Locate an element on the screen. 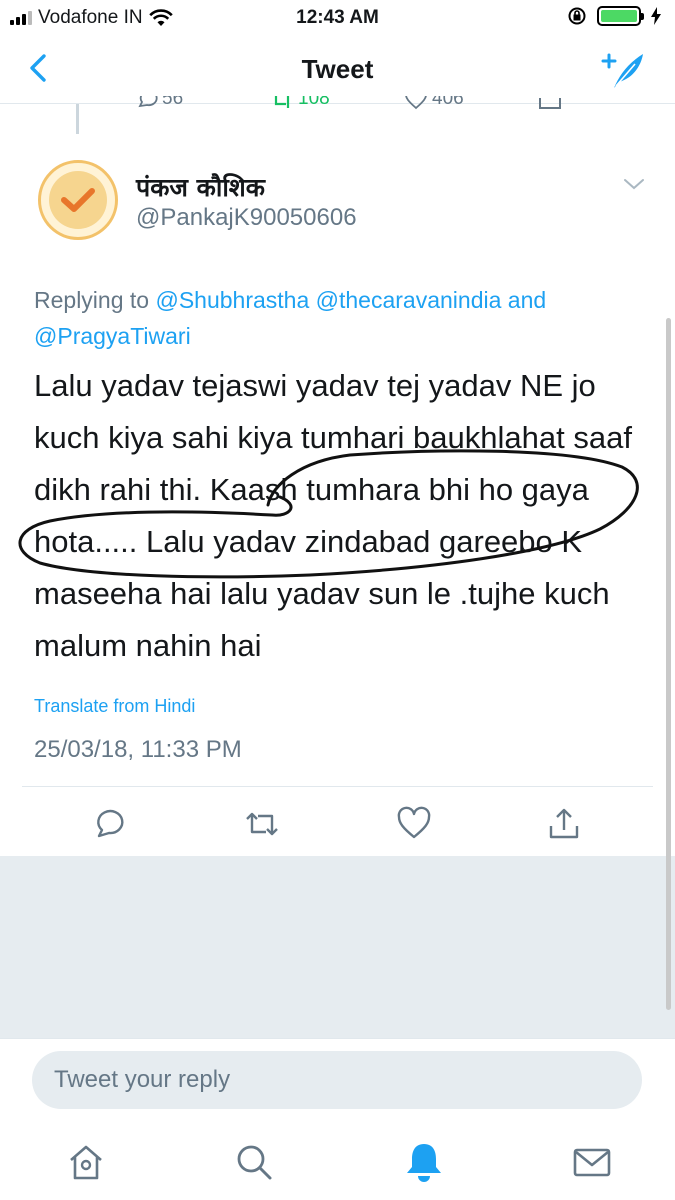 Image resolution: width=675 pixels, height=1200 pixels. avatar is located at coordinates (78, 200).